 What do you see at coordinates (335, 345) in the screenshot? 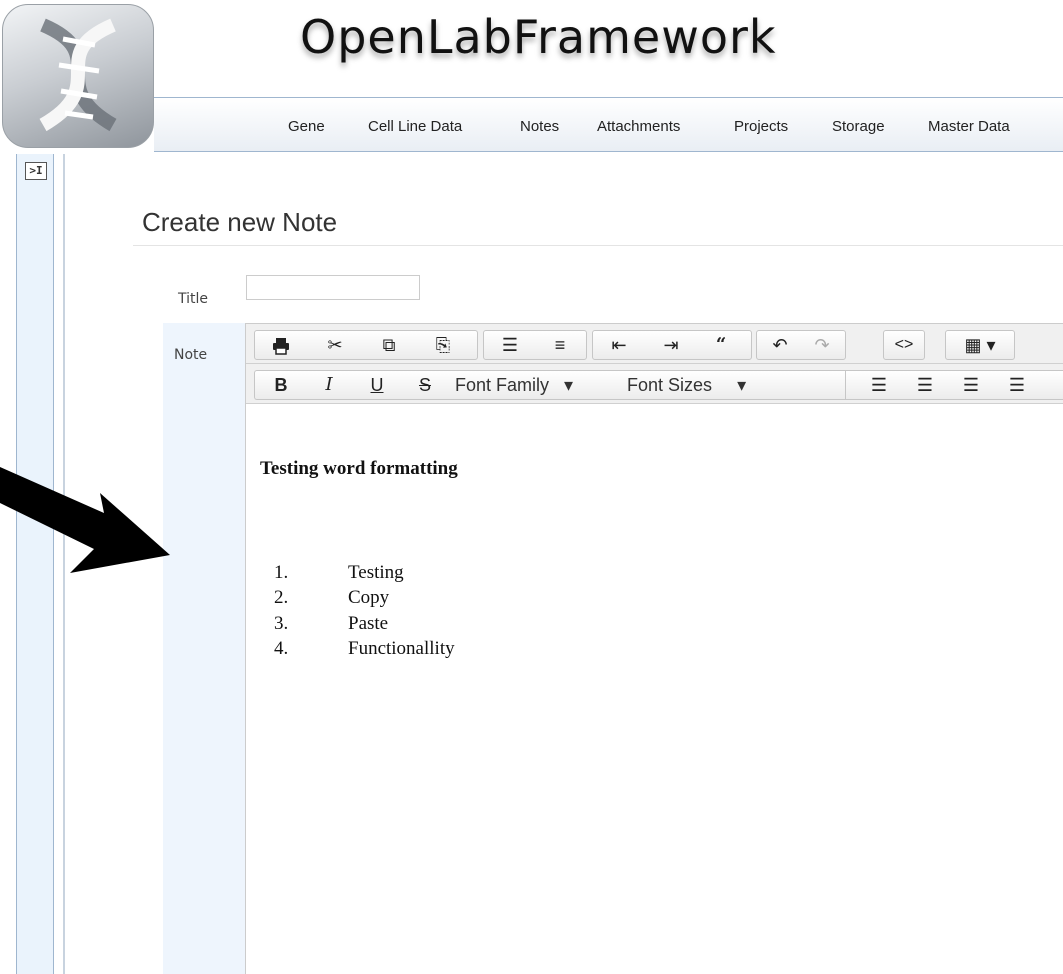
I see `cut-icon: ✂` at bounding box center [335, 345].